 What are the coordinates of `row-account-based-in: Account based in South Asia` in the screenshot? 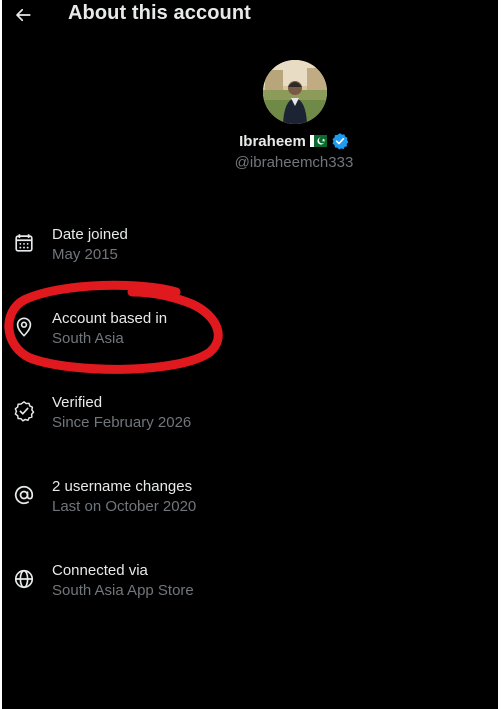 It's located at (250, 350).